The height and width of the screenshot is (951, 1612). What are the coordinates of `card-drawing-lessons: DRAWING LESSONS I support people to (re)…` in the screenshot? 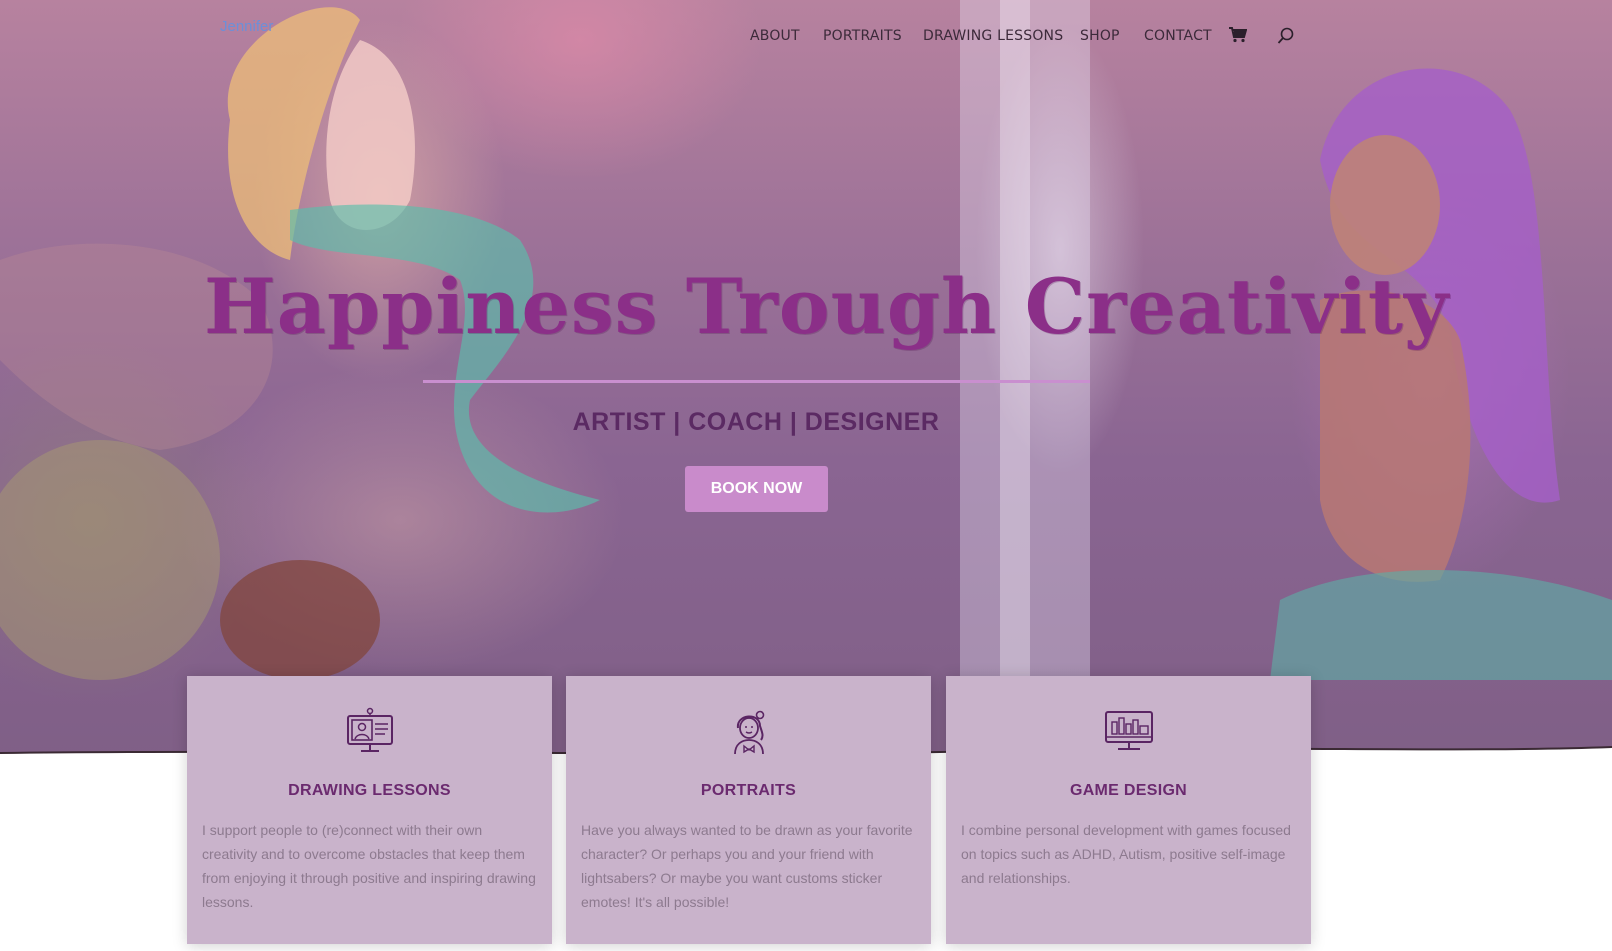 It's located at (369, 810).